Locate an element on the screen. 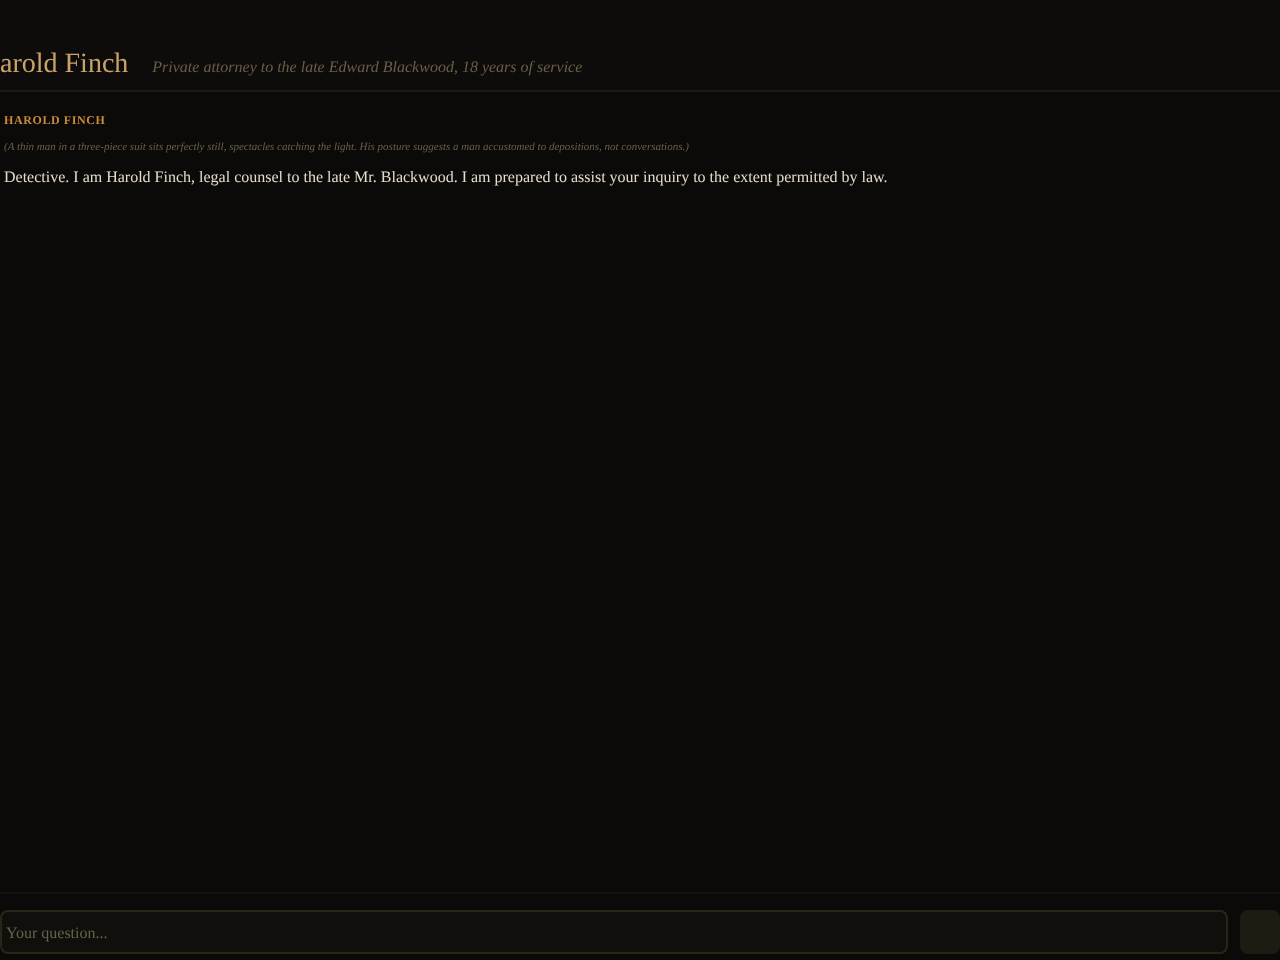 The height and width of the screenshot is (960, 1280). dialogue-text: Detective. I am Harold Finch, legal counsel to the late Mr. Blackwood. I am prepared to assist your inquiry to the extent permitted by law. is located at coordinates (447, 177).